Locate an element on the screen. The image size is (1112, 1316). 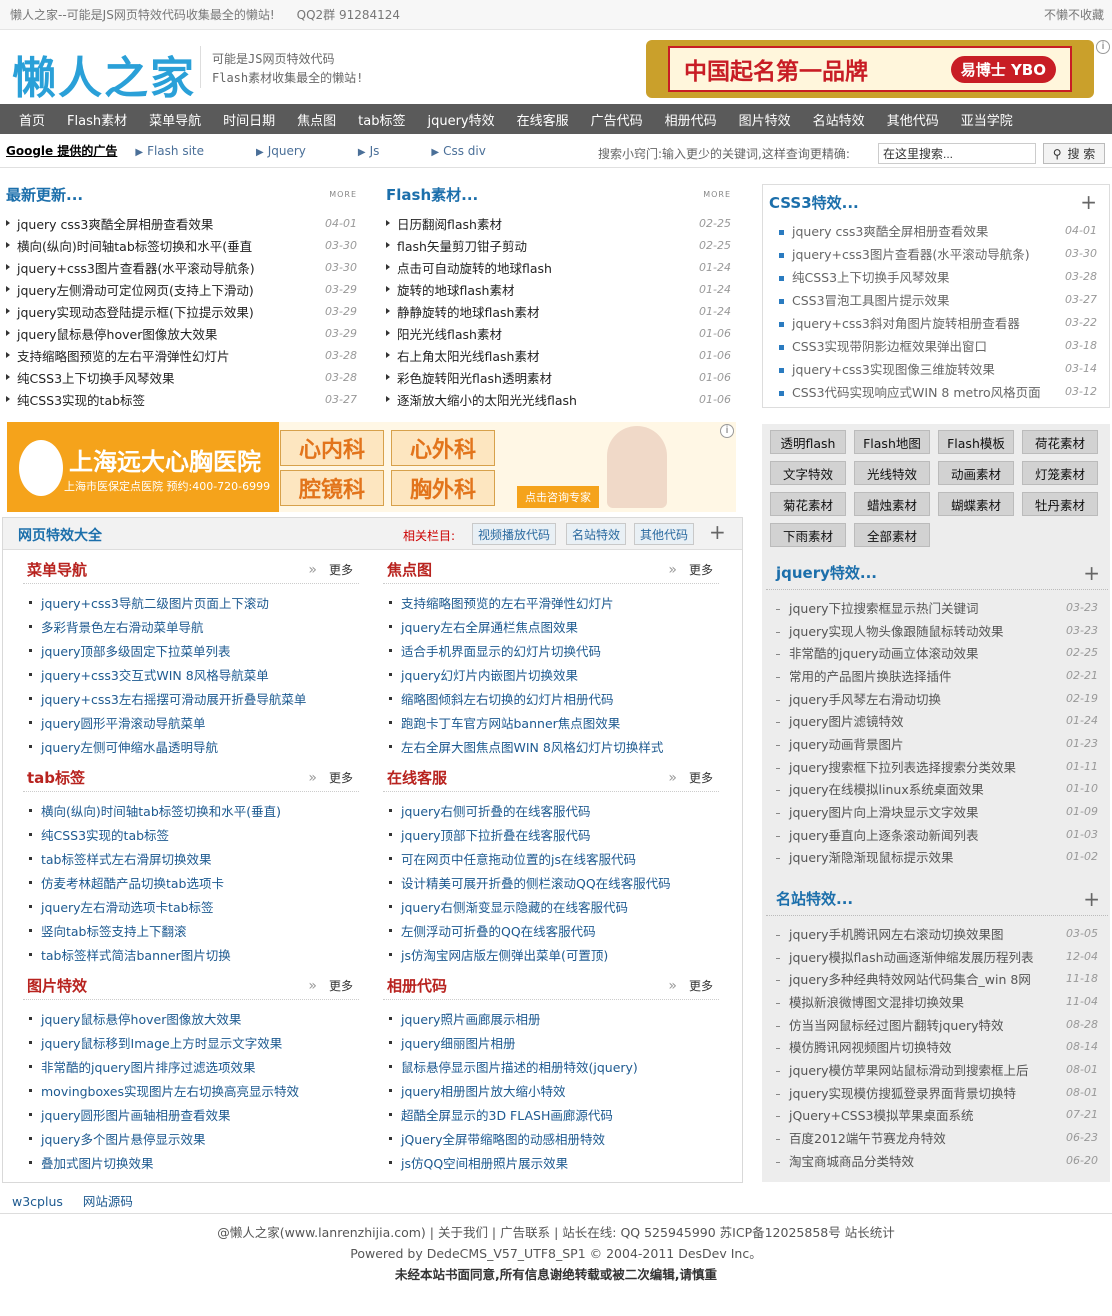
list-item: flash矢量剪刀钳子剪动 02-25 is located at coordinates (558, 245).